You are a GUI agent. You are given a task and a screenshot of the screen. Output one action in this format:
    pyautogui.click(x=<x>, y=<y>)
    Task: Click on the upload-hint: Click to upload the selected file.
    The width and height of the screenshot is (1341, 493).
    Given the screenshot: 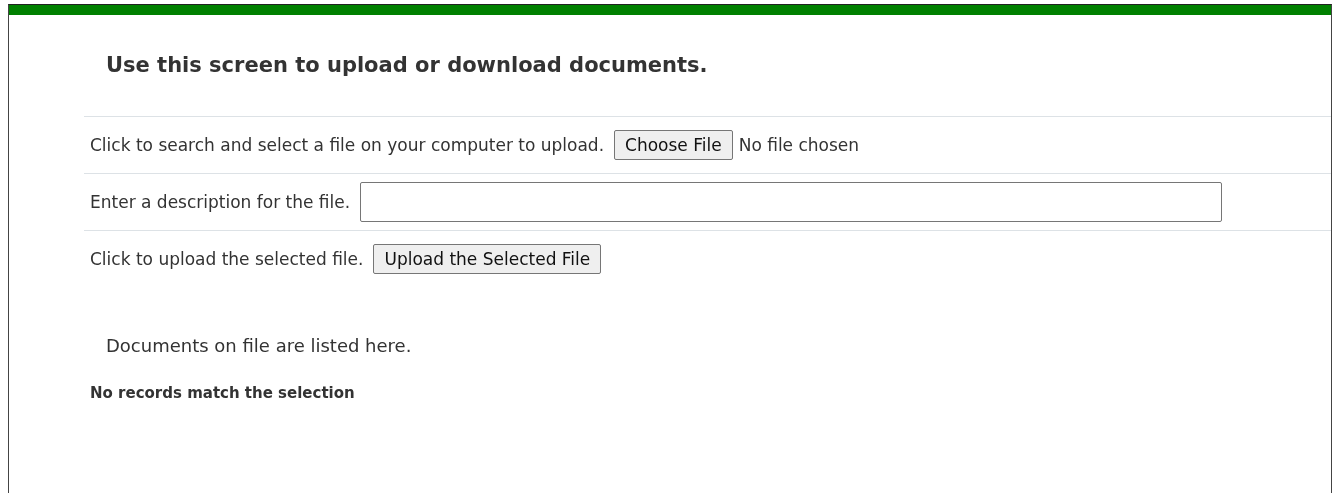 What is the action you would take?
    pyautogui.click(x=227, y=259)
    